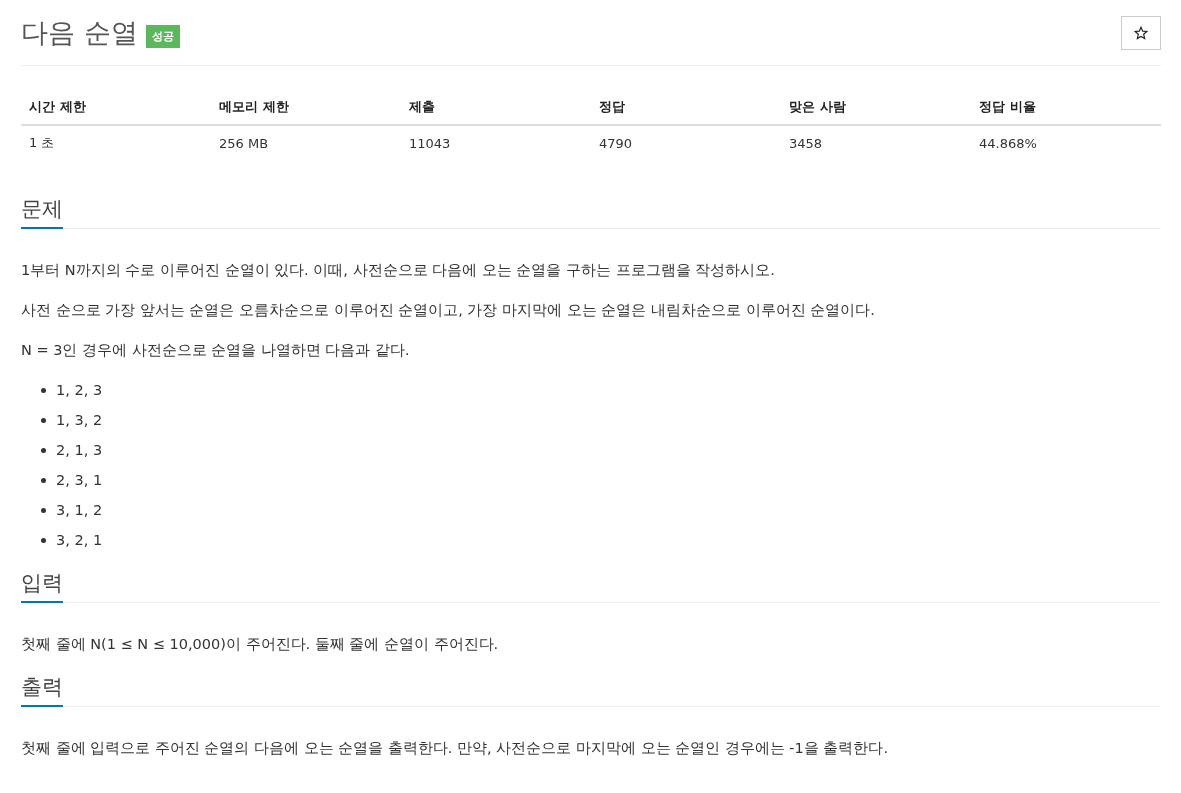 The image size is (1181, 793). What do you see at coordinates (398, 270) in the screenshot?
I see `paragraph: 1부터 N까지의 수로 이루어진 순열이 있다. 이때, 사전순으로 다음에 오는 순열을 구하는 프로그램을 작성하시오.` at bounding box center [398, 270].